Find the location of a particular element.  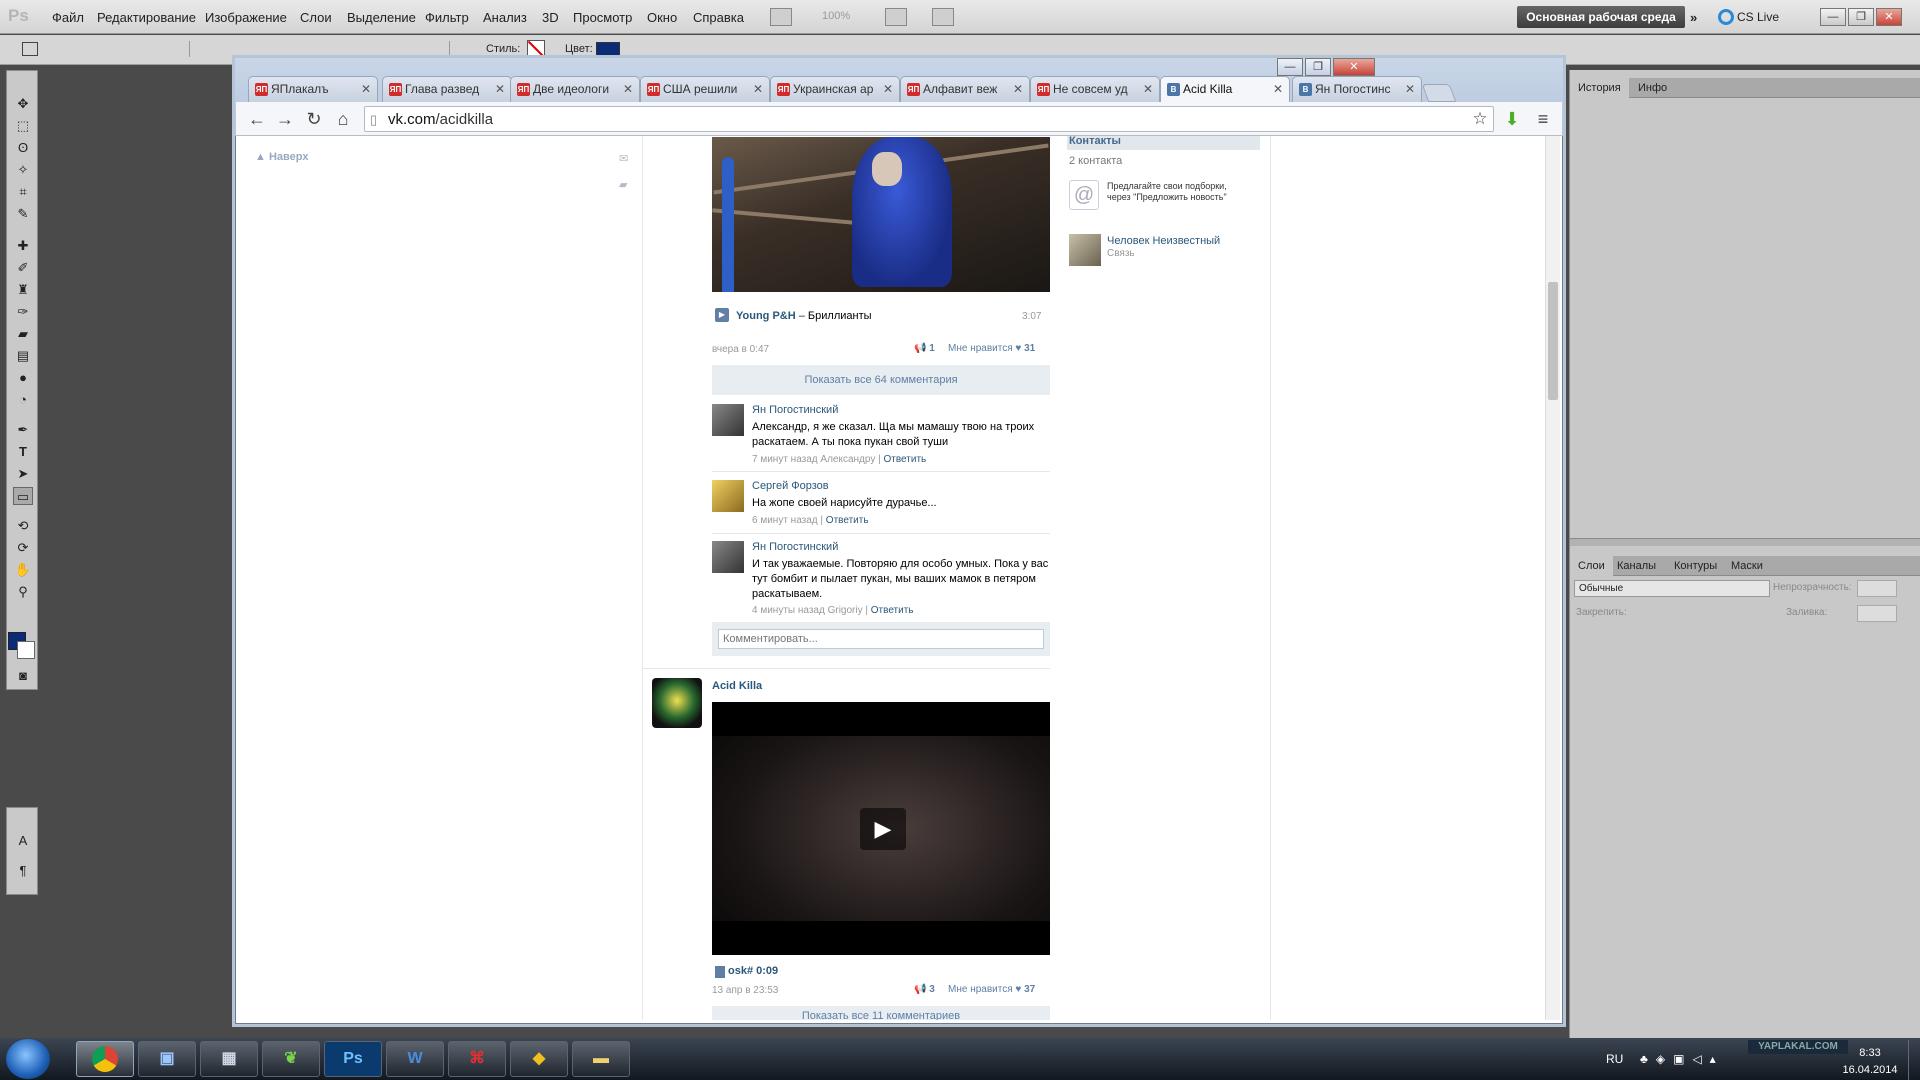

paragraph-panel-icon: ¶ is located at coordinates (23, 871).